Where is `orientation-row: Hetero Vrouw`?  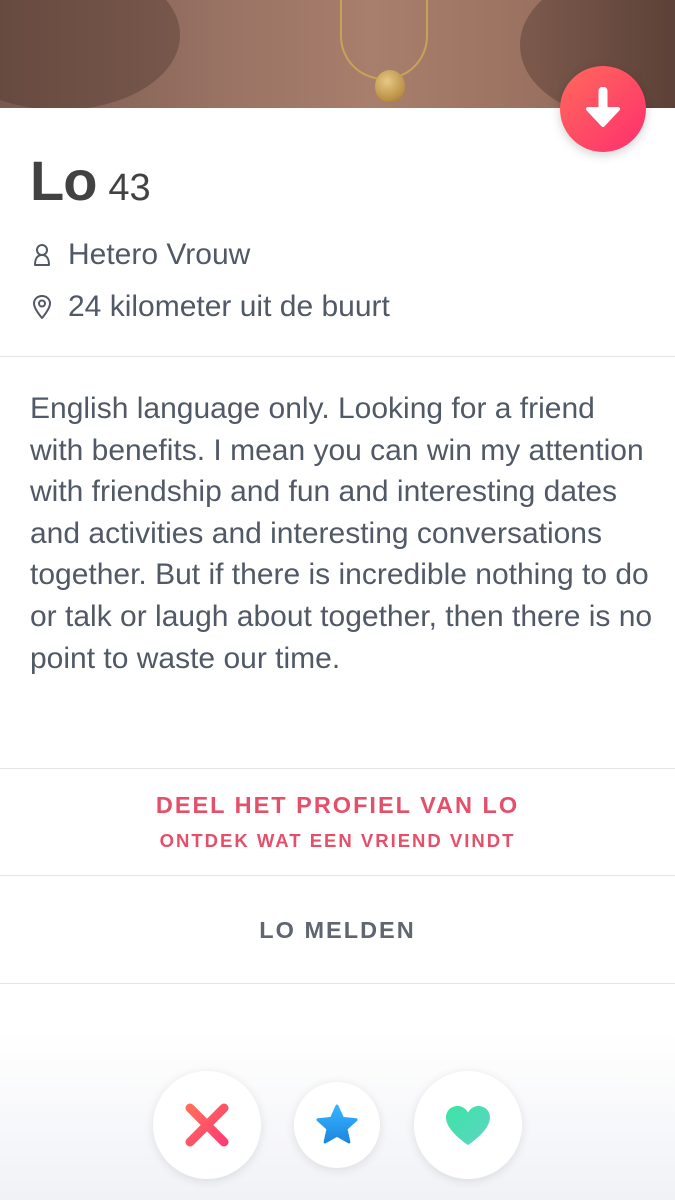
orientation-row: Hetero Vrouw is located at coordinates (140, 255).